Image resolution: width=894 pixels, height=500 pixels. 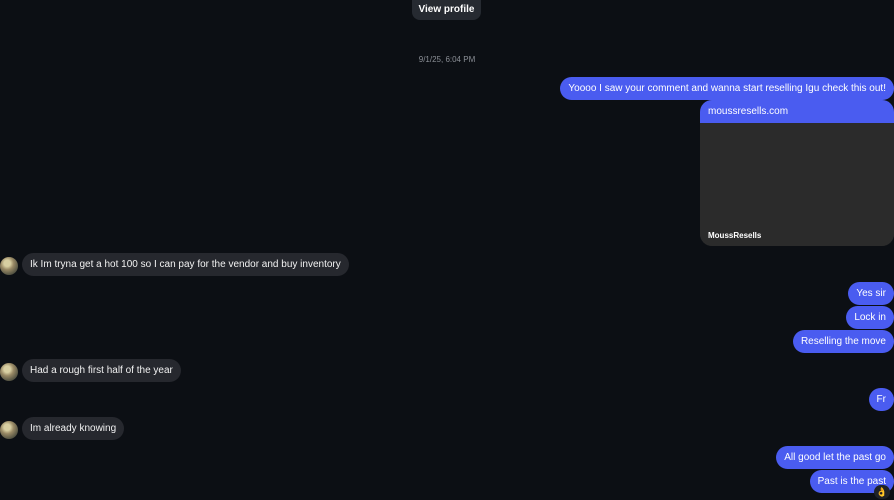 I want to click on outgoing-message: Fr, so click(x=881, y=399).